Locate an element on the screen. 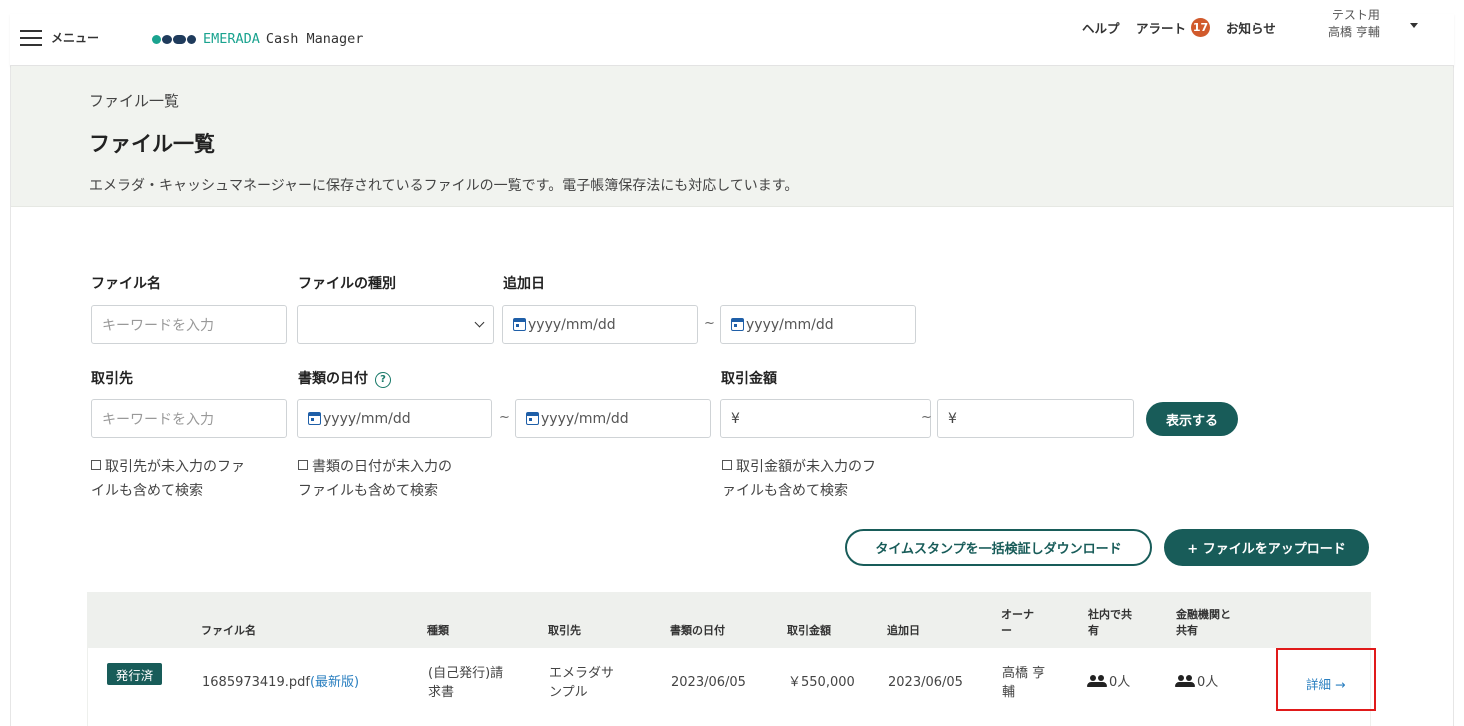  row-partner-line1: エメラダサ is located at coordinates (582, 673).